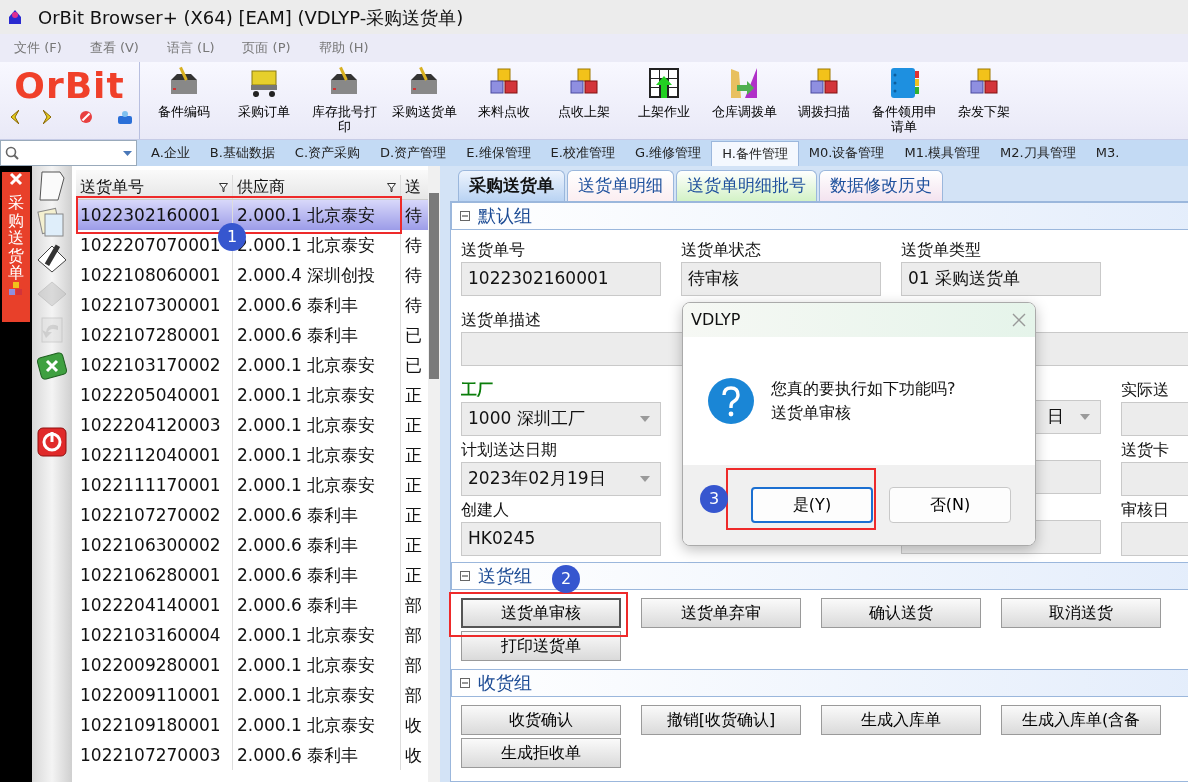 The height and width of the screenshot is (782, 1188). Describe the element at coordinates (731, 401) in the screenshot. I see `question-icon` at that location.